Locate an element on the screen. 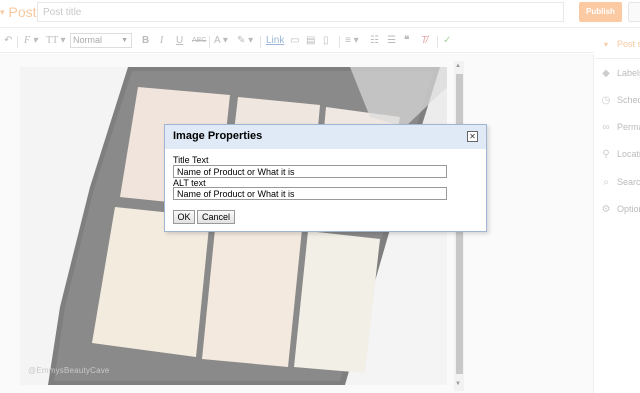 The height and width of the screenshot is (393, 640). highlight-color-button: ✎ ▾ is located at coordinates (245, 41).